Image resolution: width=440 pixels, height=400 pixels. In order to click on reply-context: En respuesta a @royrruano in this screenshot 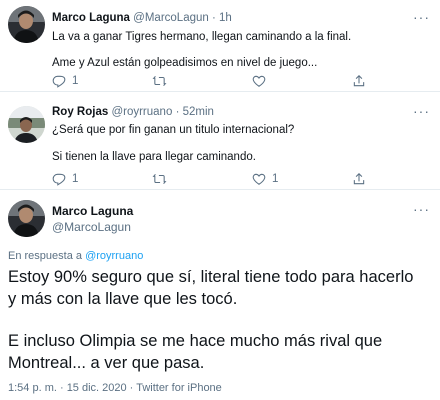, I will do `click(75, 256)`.